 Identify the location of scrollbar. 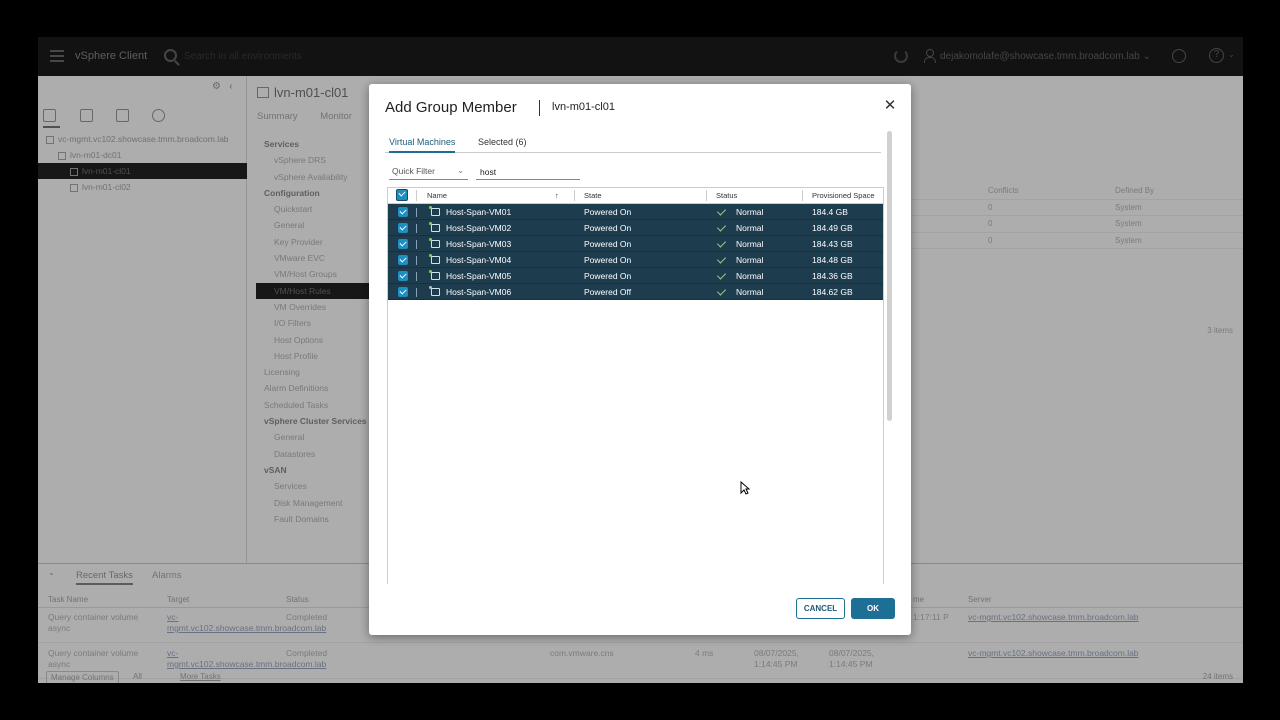
(890, 357).